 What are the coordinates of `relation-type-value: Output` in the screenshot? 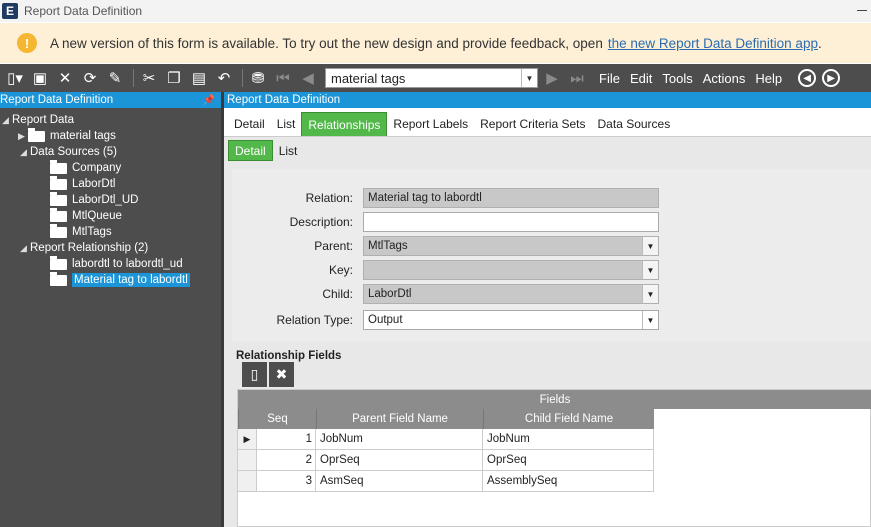 It's located at (385, 320).